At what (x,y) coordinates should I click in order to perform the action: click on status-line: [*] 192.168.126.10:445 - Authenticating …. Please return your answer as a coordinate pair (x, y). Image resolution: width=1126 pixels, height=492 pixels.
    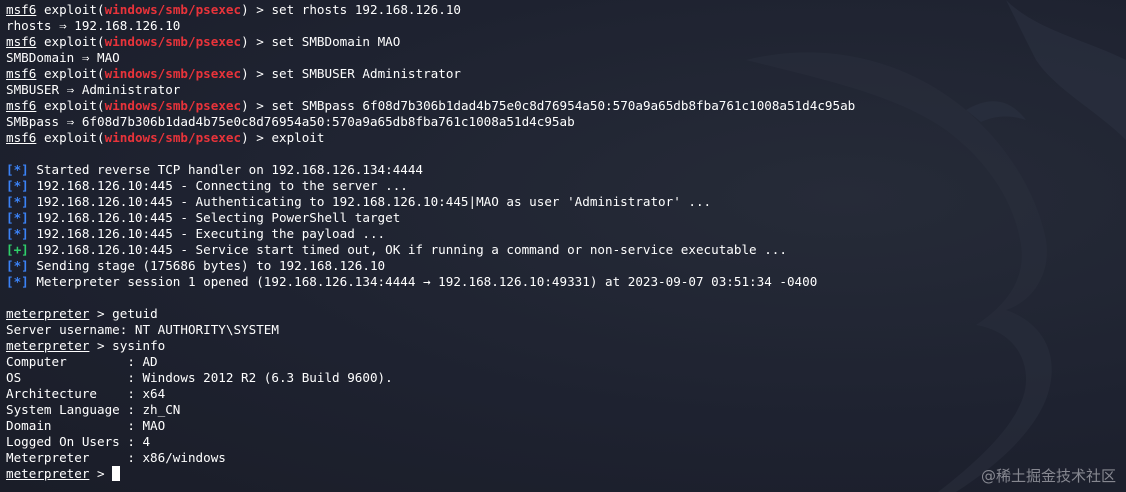
    Looking at the image, I should click on (566, 202).